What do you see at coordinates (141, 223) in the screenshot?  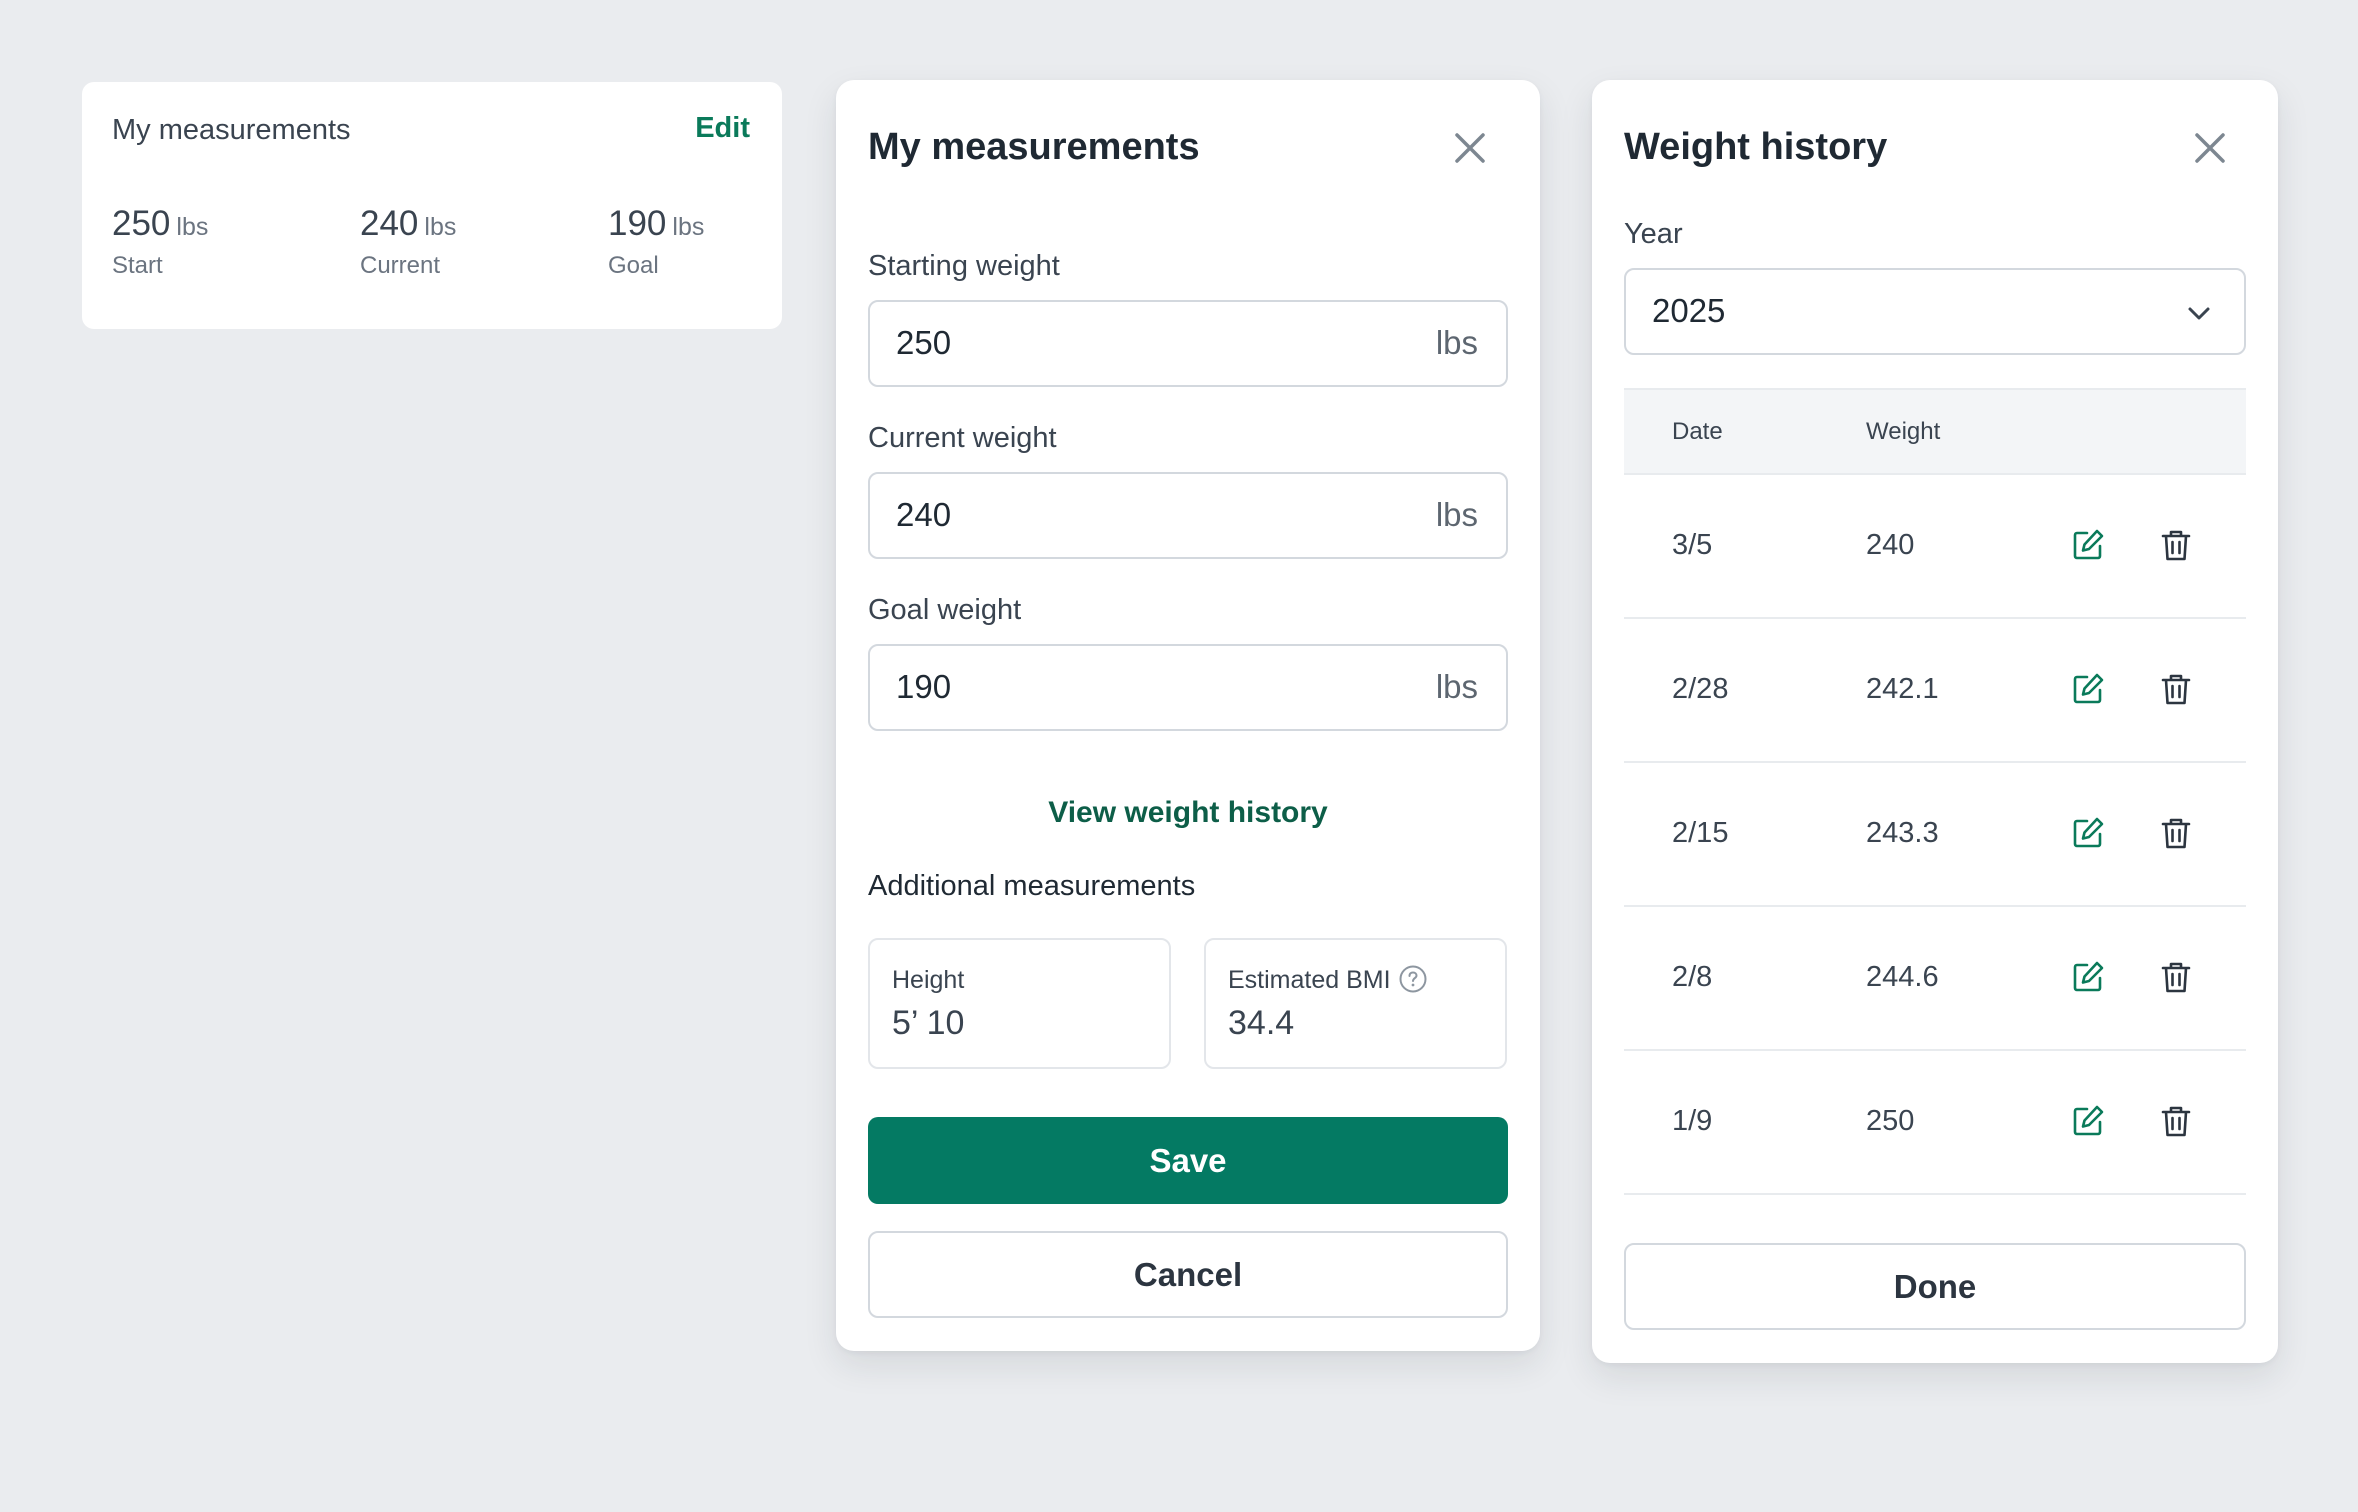 I see `stat-value: 250` at bounding box center [141, 223].